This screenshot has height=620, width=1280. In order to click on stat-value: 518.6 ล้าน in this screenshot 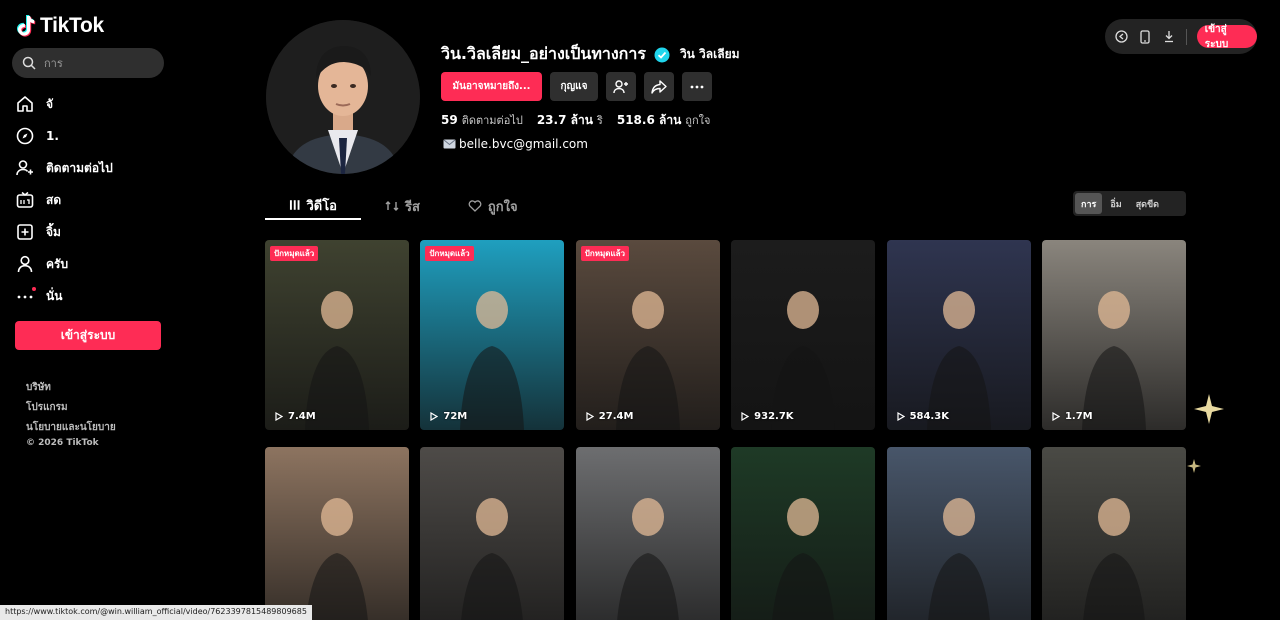, I will do `click(649, 120)`.